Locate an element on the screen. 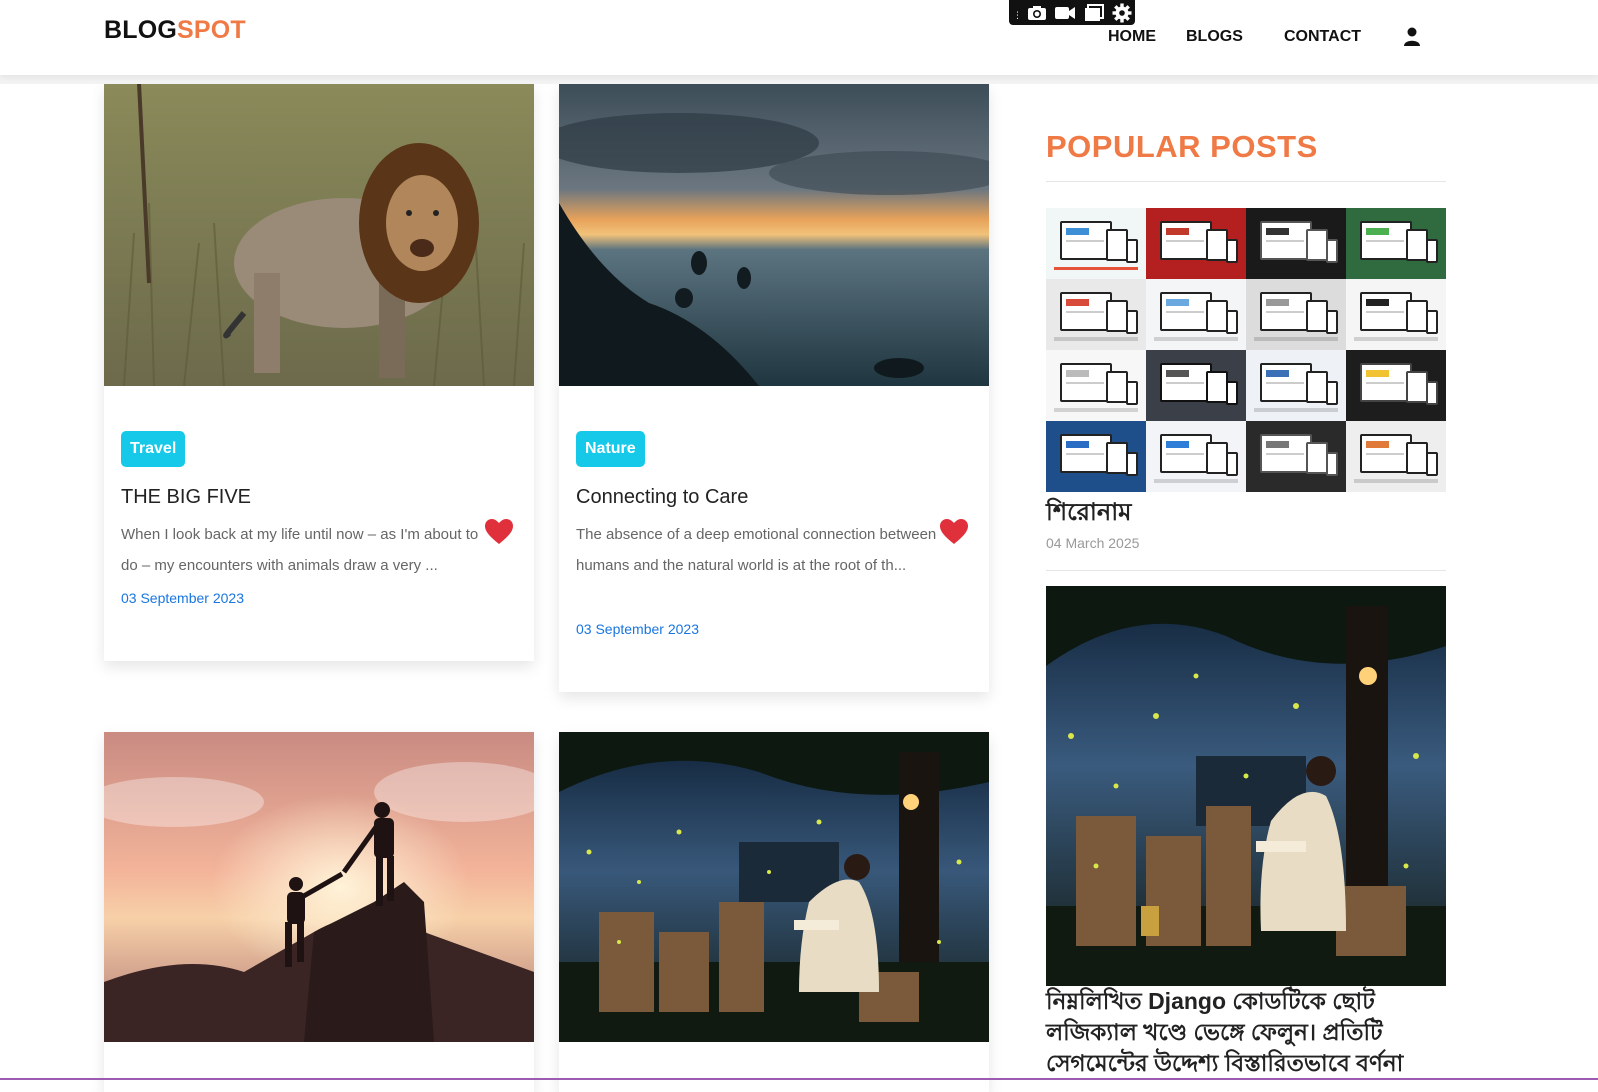 The height and width of the screenshot is (1092, 1598). logo-part-blog: BLOG is located at coordinates (141, 30).